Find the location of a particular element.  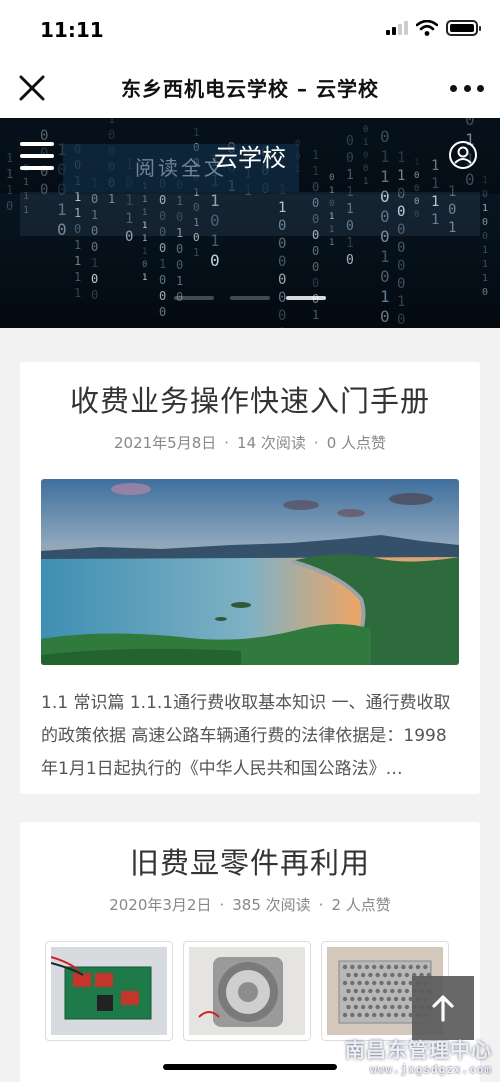

carousel-indicators is located at coordinates (250, 298).